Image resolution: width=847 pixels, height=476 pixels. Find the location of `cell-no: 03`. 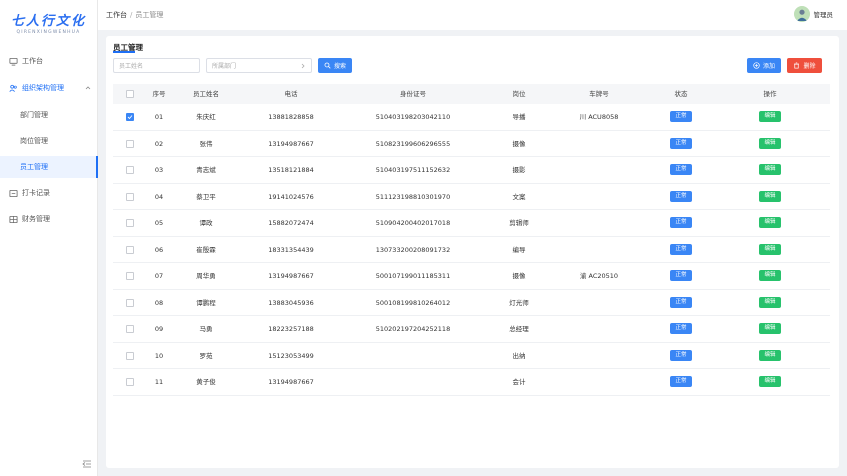

cell-no: 03 is located at coordinates (159, 170).